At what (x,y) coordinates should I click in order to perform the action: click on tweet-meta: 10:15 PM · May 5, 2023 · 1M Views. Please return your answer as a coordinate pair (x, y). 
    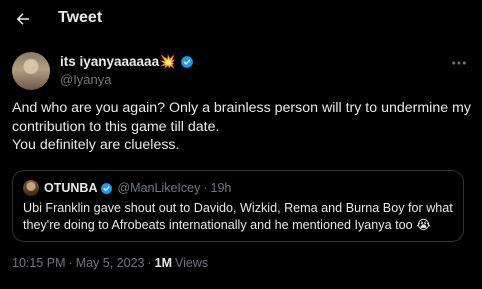
    Looking at the image, I should click on (110, 263).